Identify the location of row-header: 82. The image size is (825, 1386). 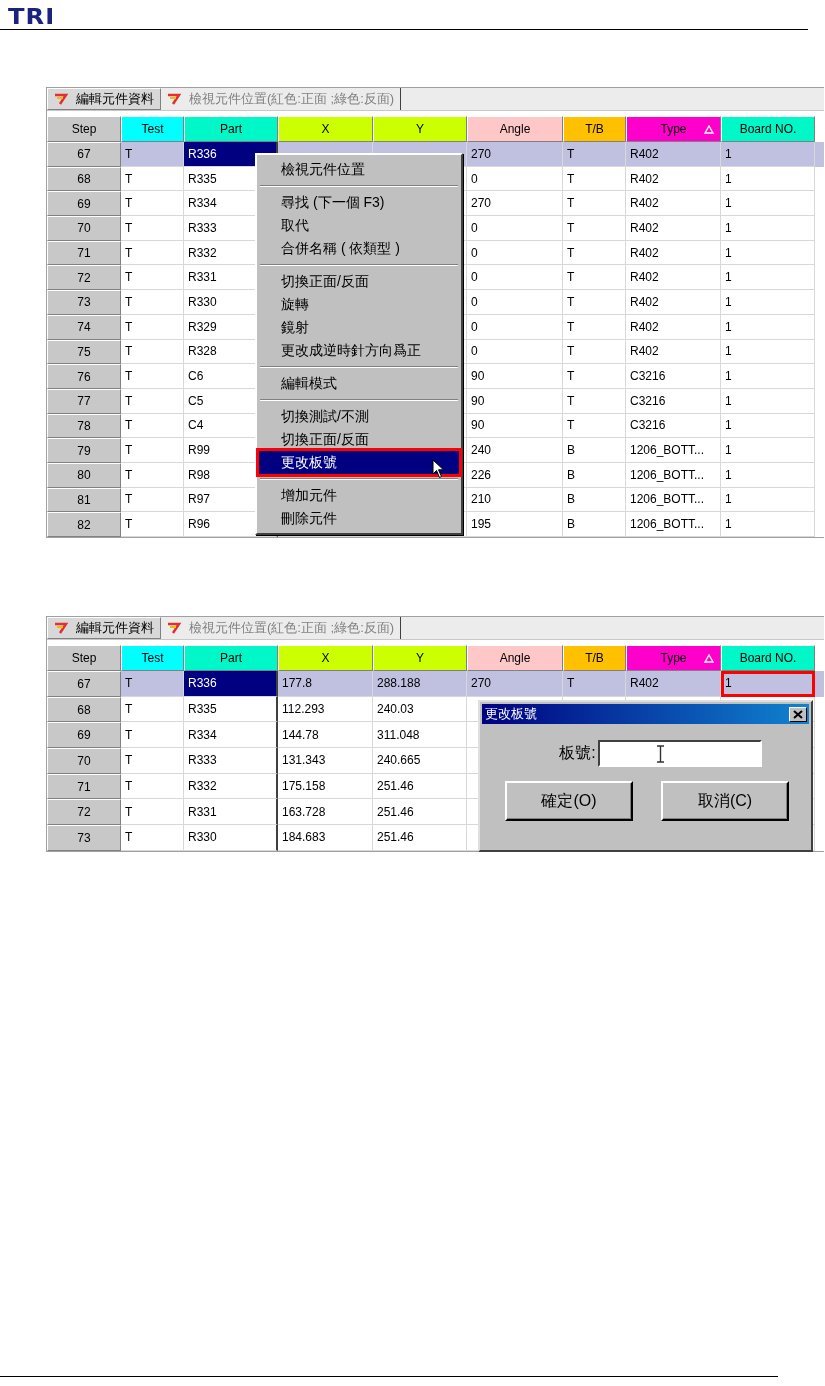
(84, 524).